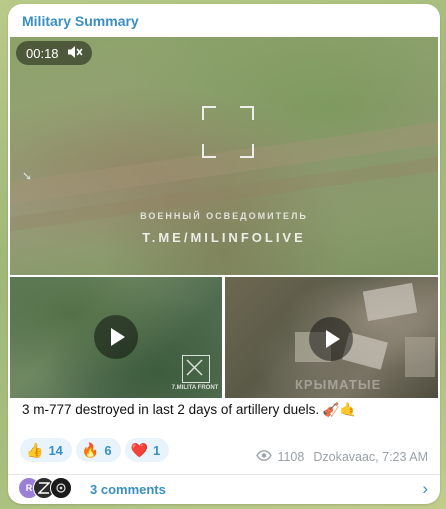 This screenshot has height=509, width=446. I want to click on comments-link: 3 comments, so click(128, 489).